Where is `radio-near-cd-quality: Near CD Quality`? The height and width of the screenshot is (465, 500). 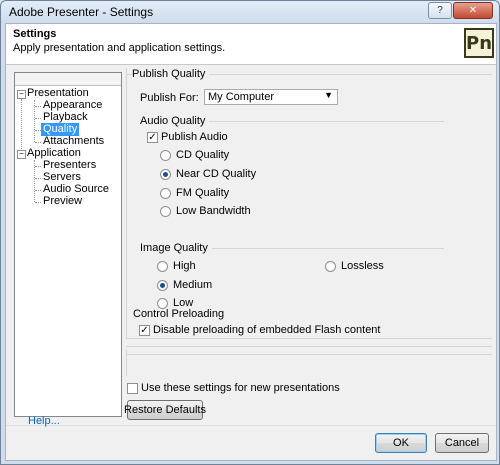
radio-near-cd-quality: Near CD Quality is located at coordinates (208, 174).